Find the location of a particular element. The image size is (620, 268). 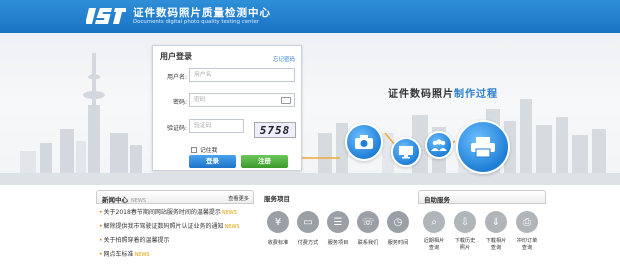

captcha-input: 验证码 is located at coordinates (216, 126).